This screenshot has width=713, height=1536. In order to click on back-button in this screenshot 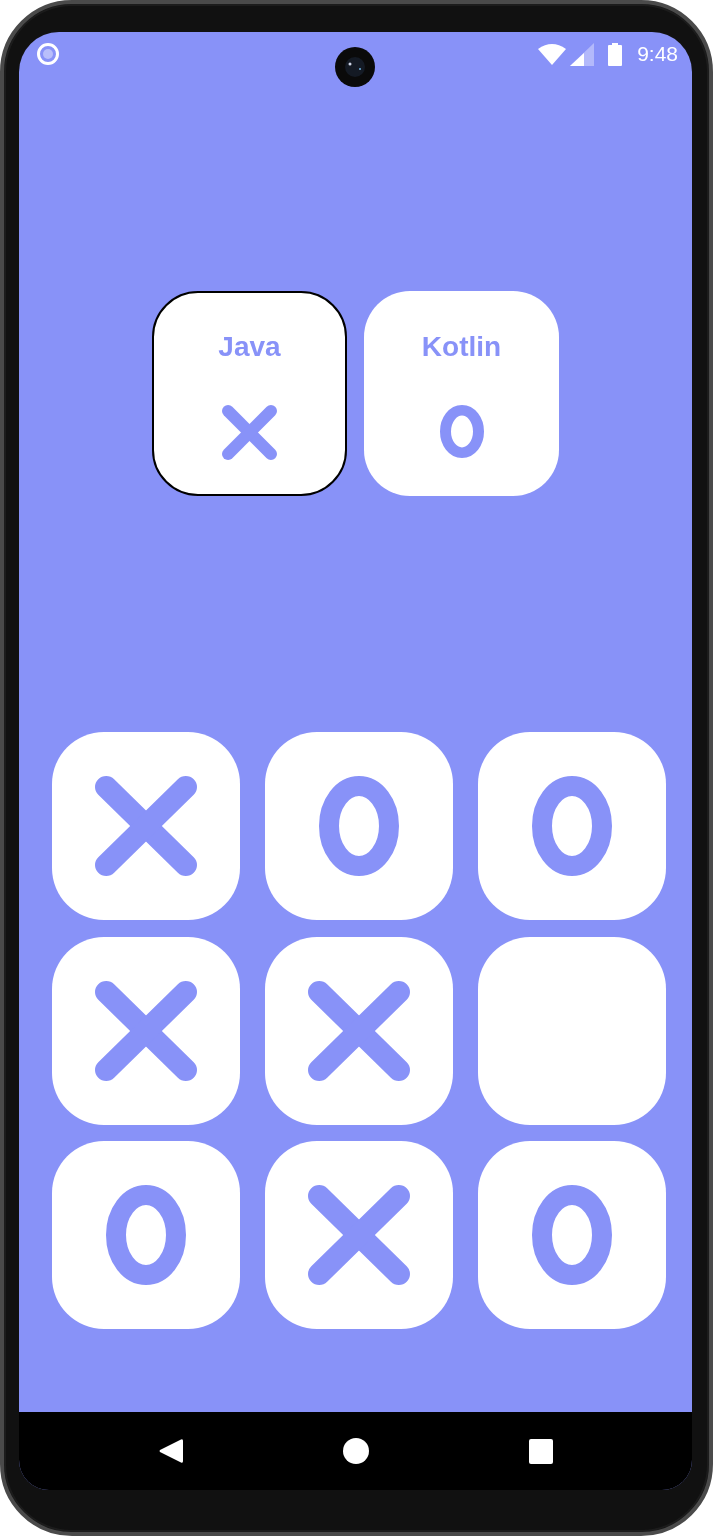, I will do `click(170, 1451)`.